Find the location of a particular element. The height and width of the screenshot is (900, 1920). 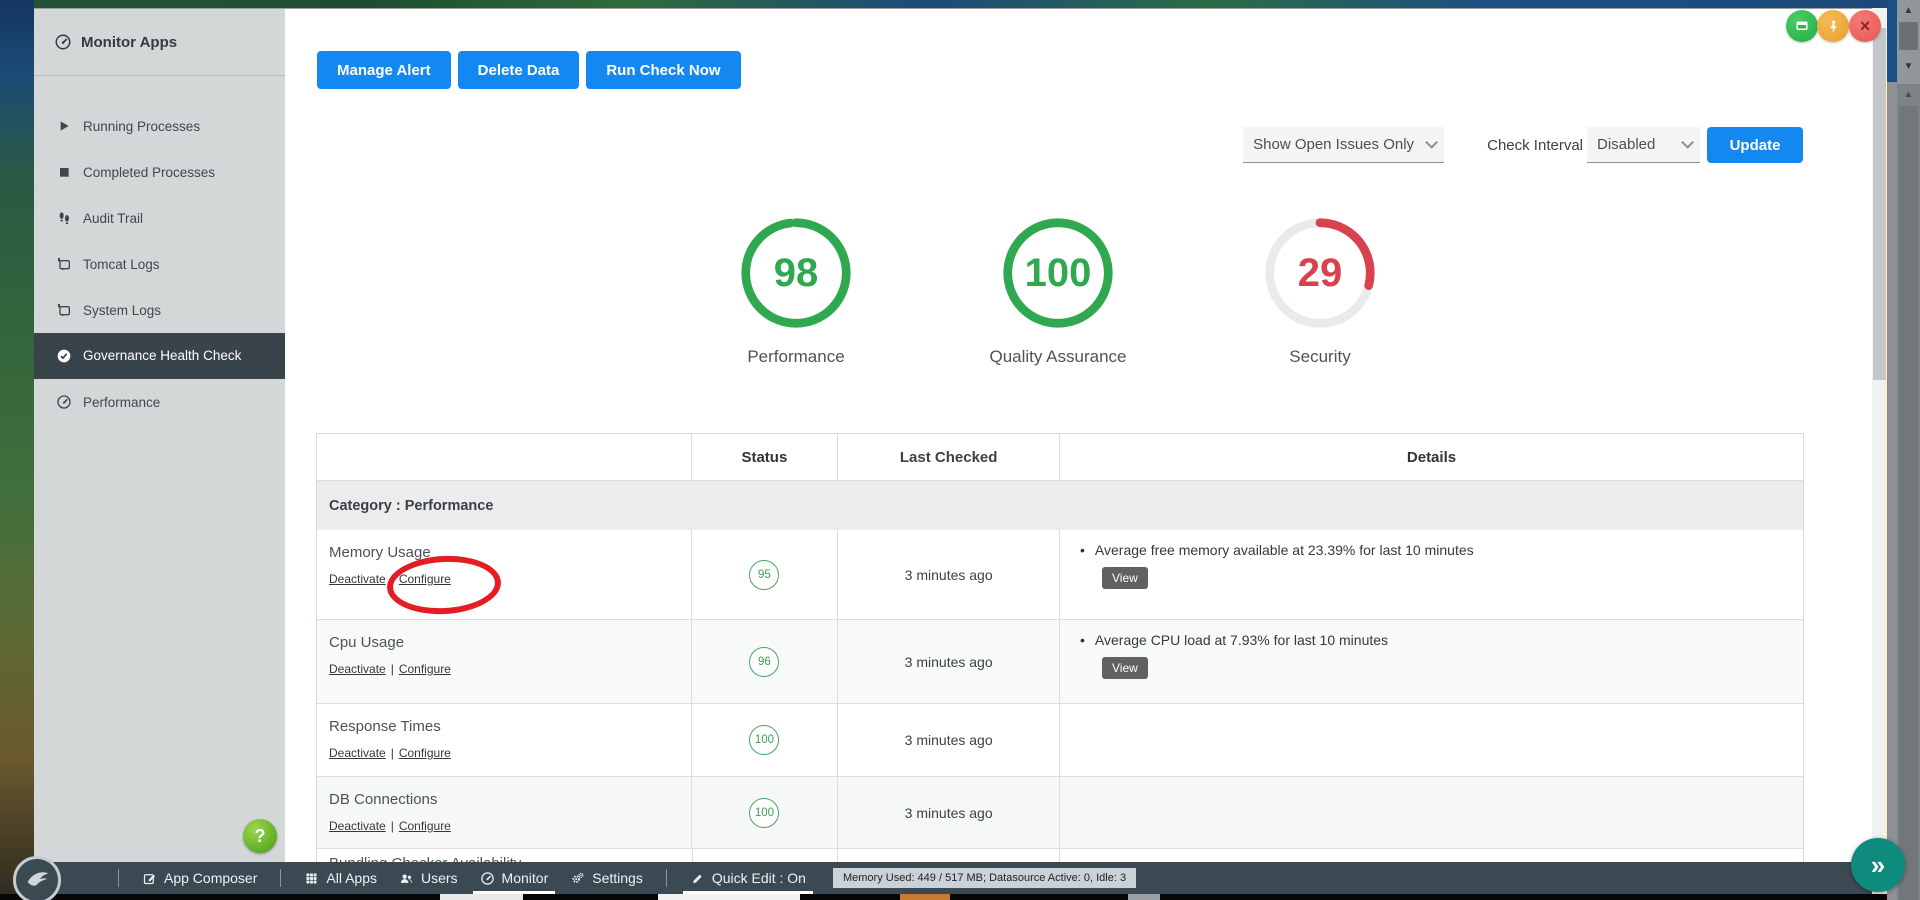

nav-settings: Settings is located at coordinates (606, 878).